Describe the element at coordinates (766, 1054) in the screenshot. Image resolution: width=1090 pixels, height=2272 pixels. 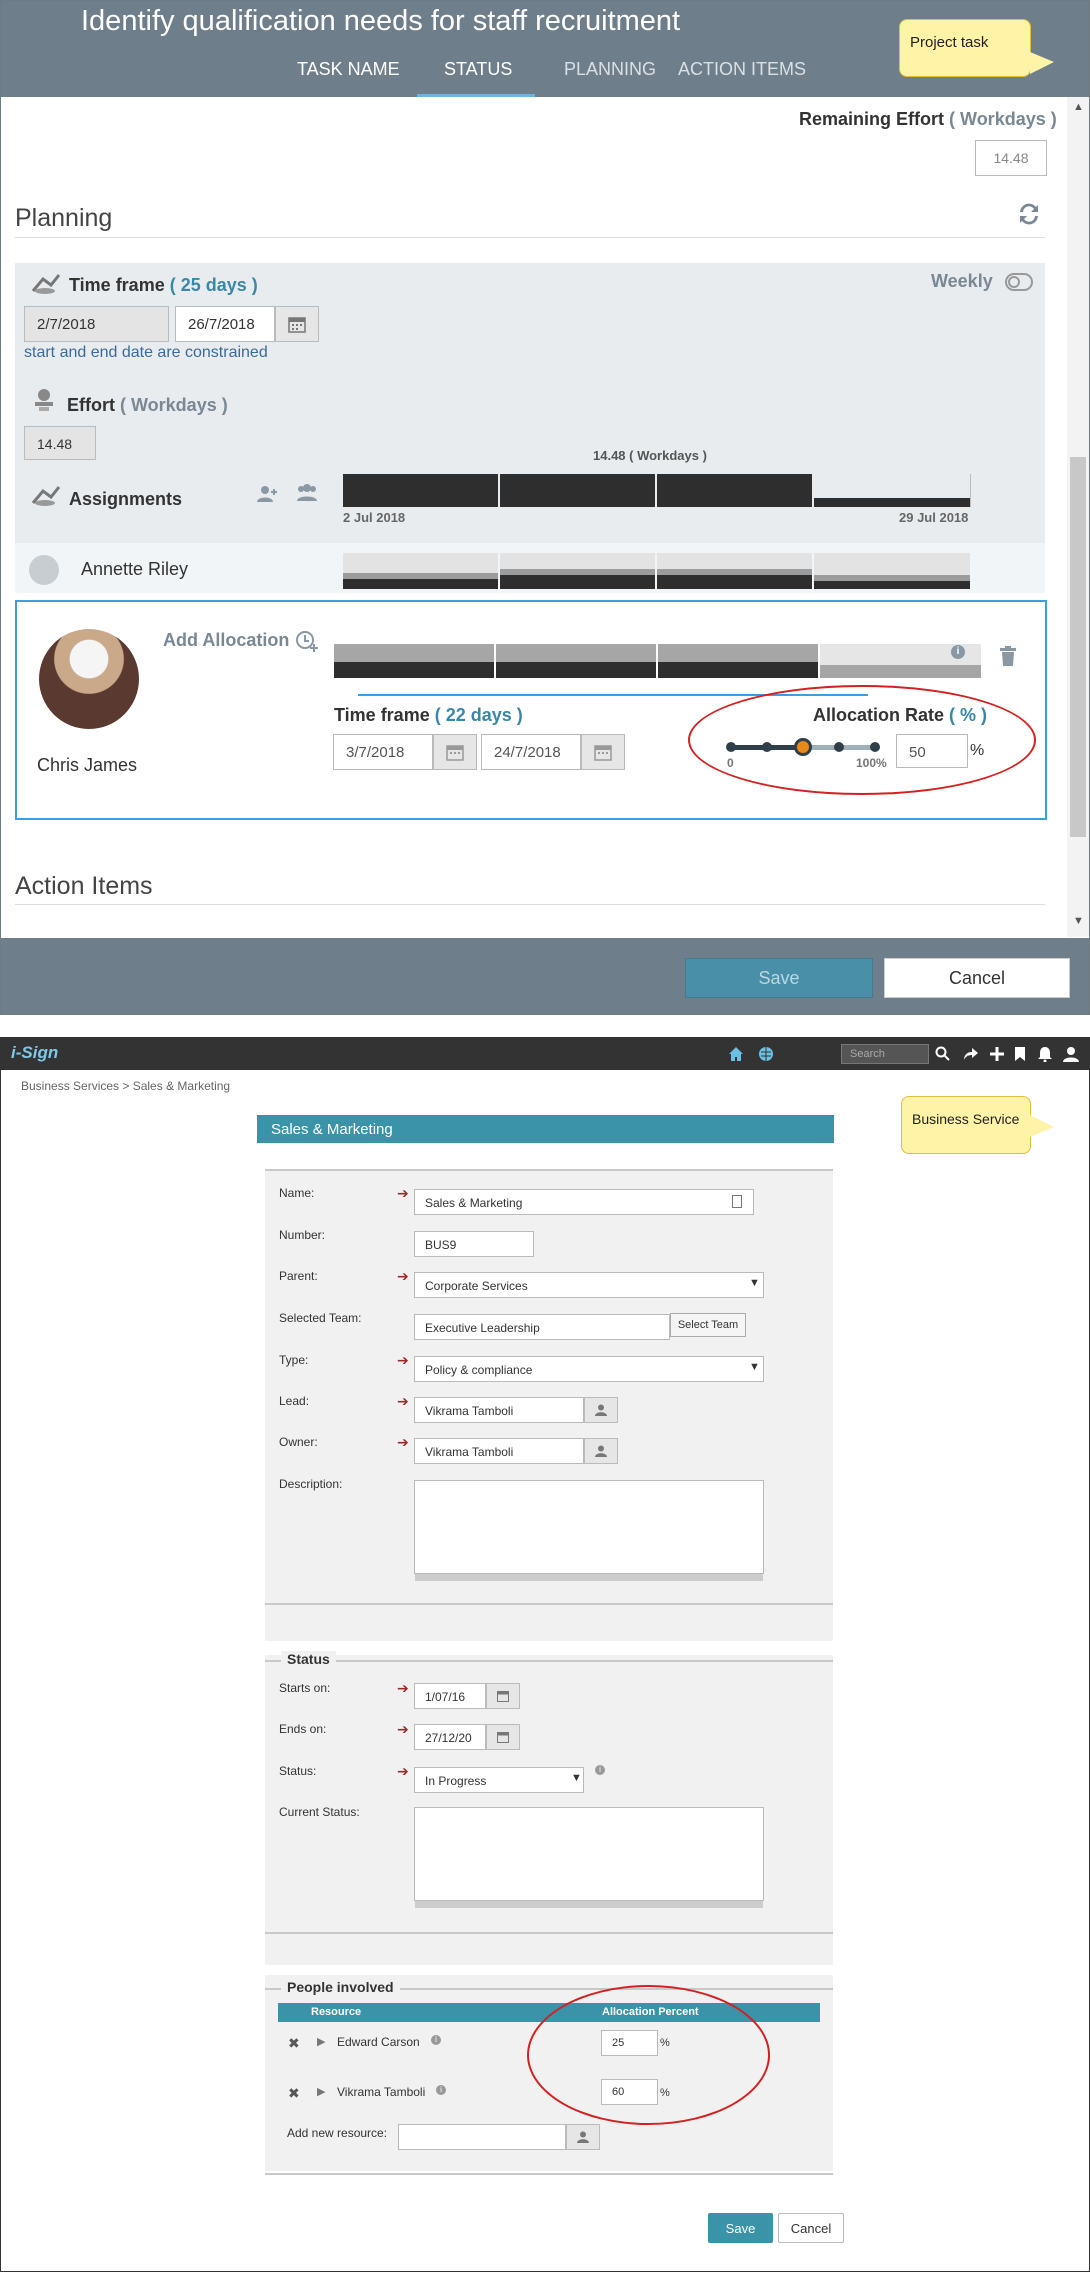
I see `globe-icon` at that location.